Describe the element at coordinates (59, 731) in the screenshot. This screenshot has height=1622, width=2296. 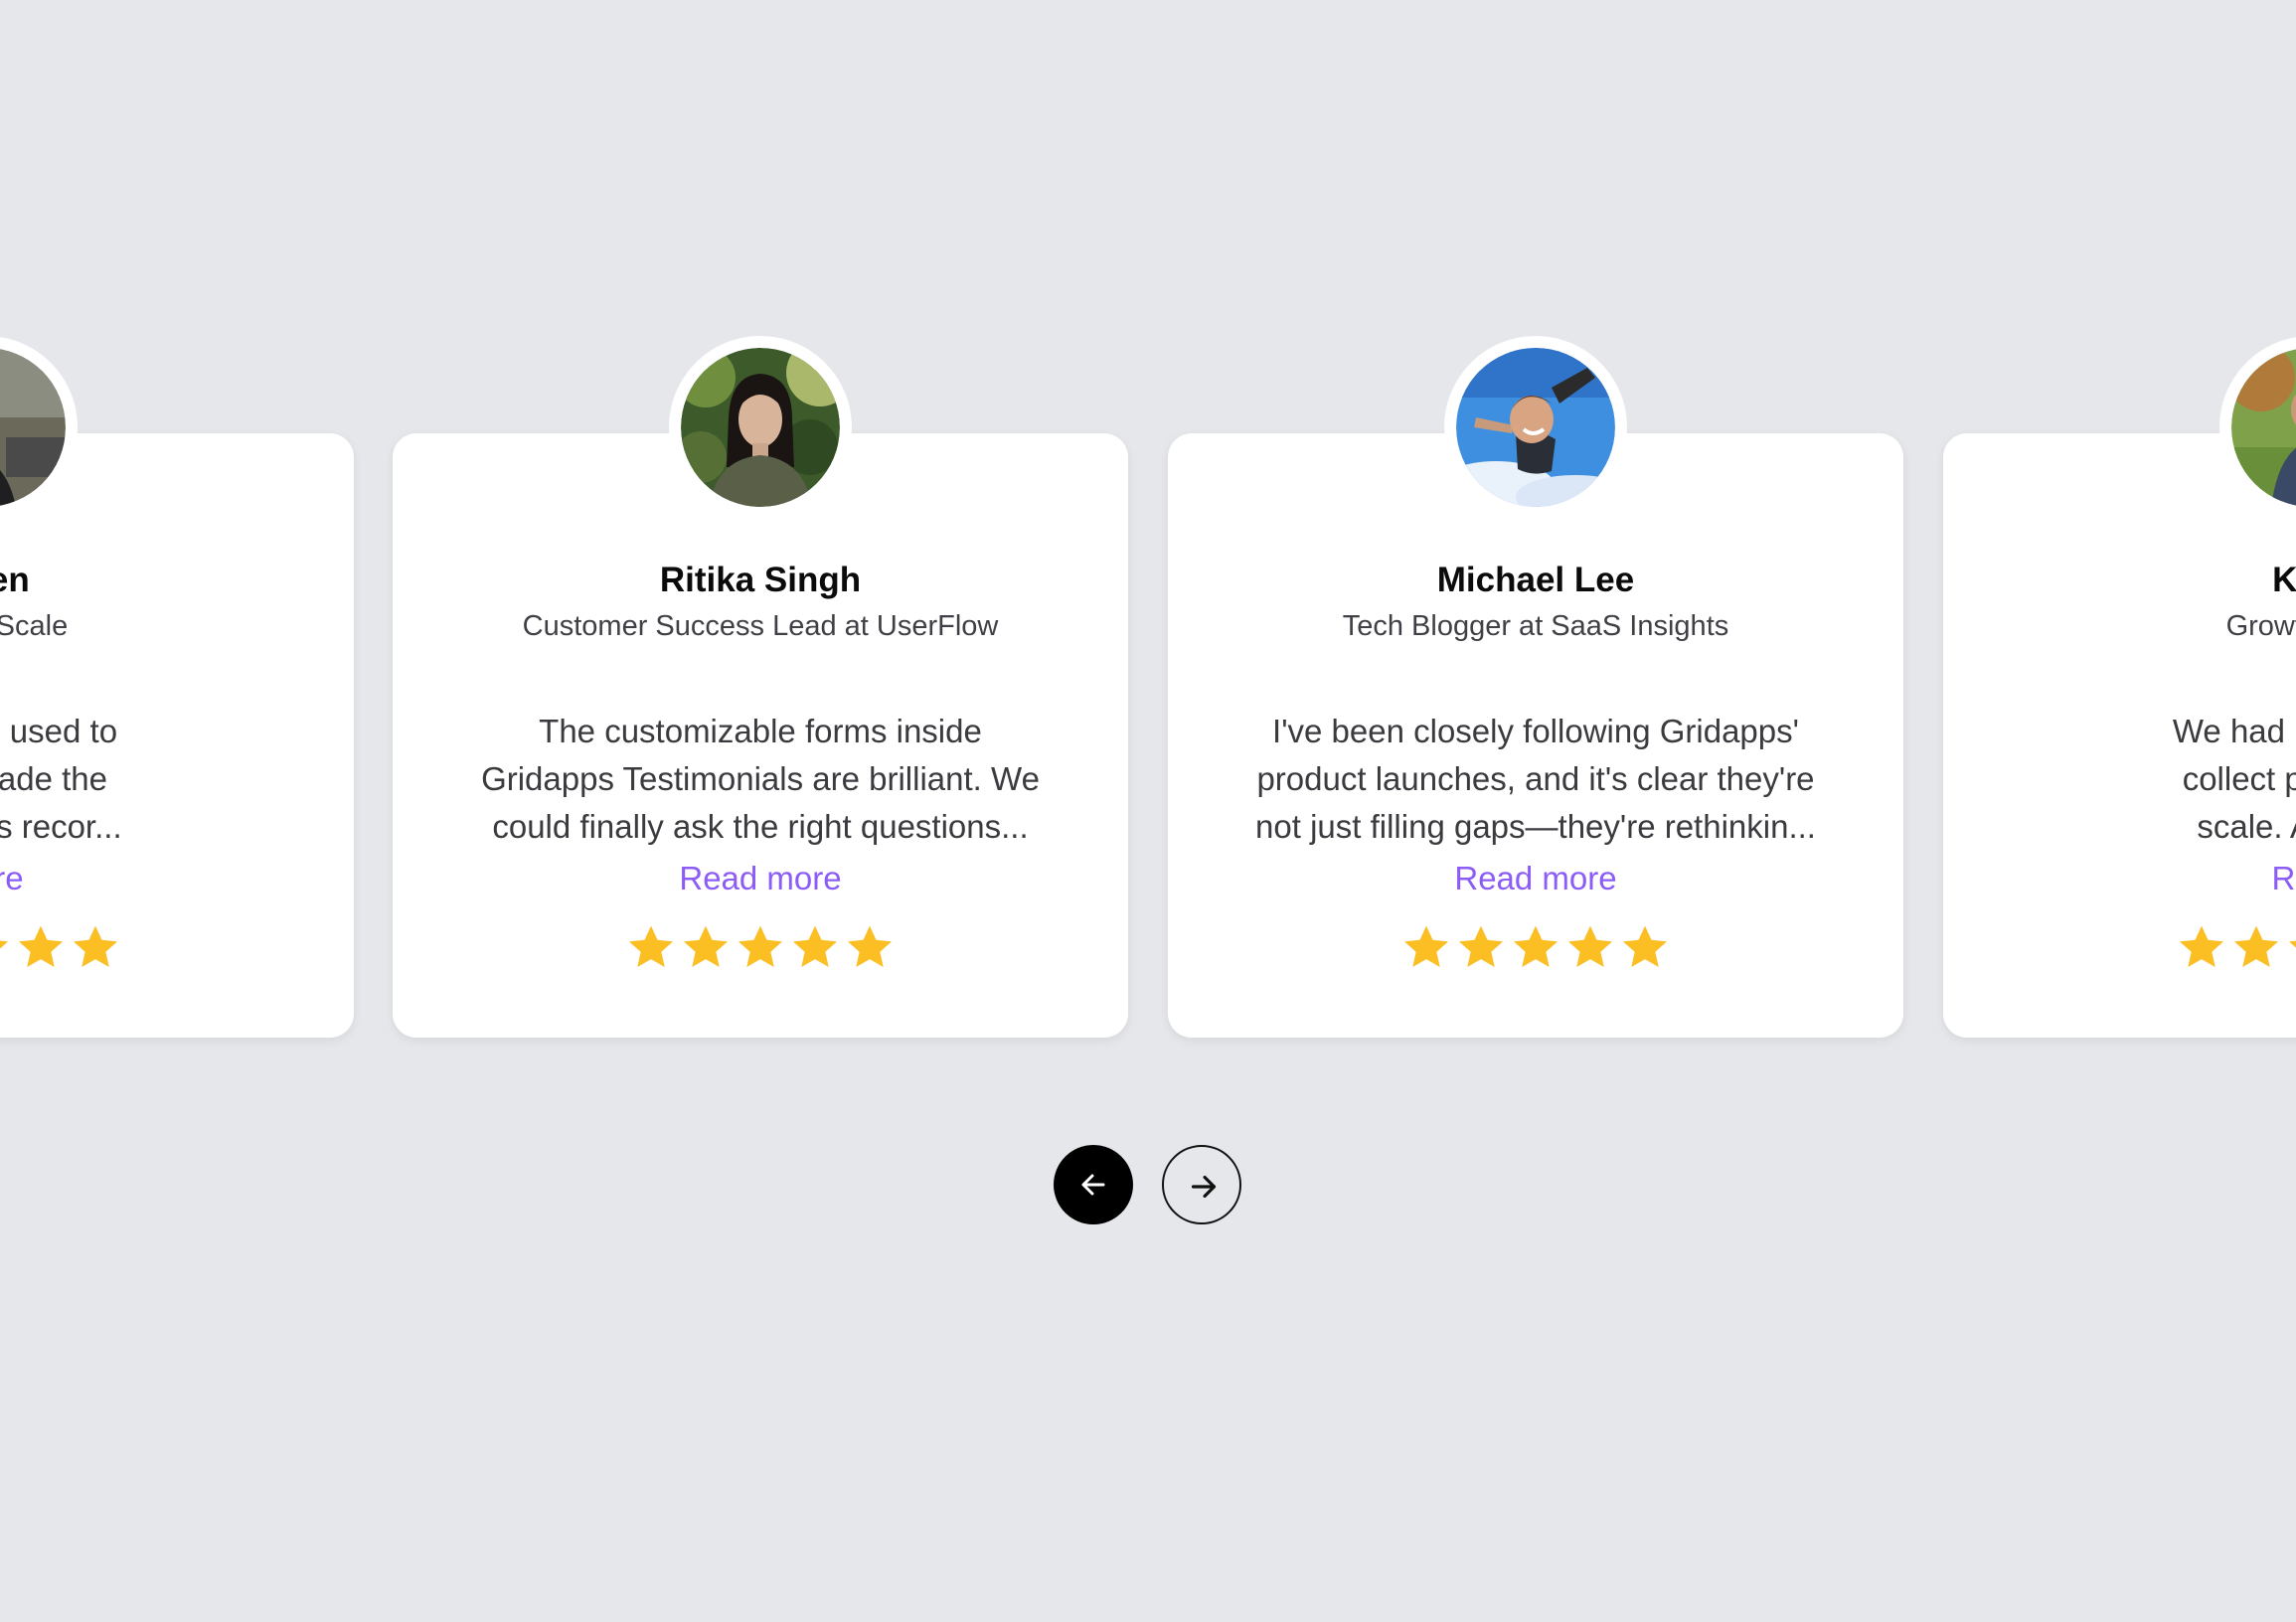
I see `quote-line: stimonials used to` at that location.